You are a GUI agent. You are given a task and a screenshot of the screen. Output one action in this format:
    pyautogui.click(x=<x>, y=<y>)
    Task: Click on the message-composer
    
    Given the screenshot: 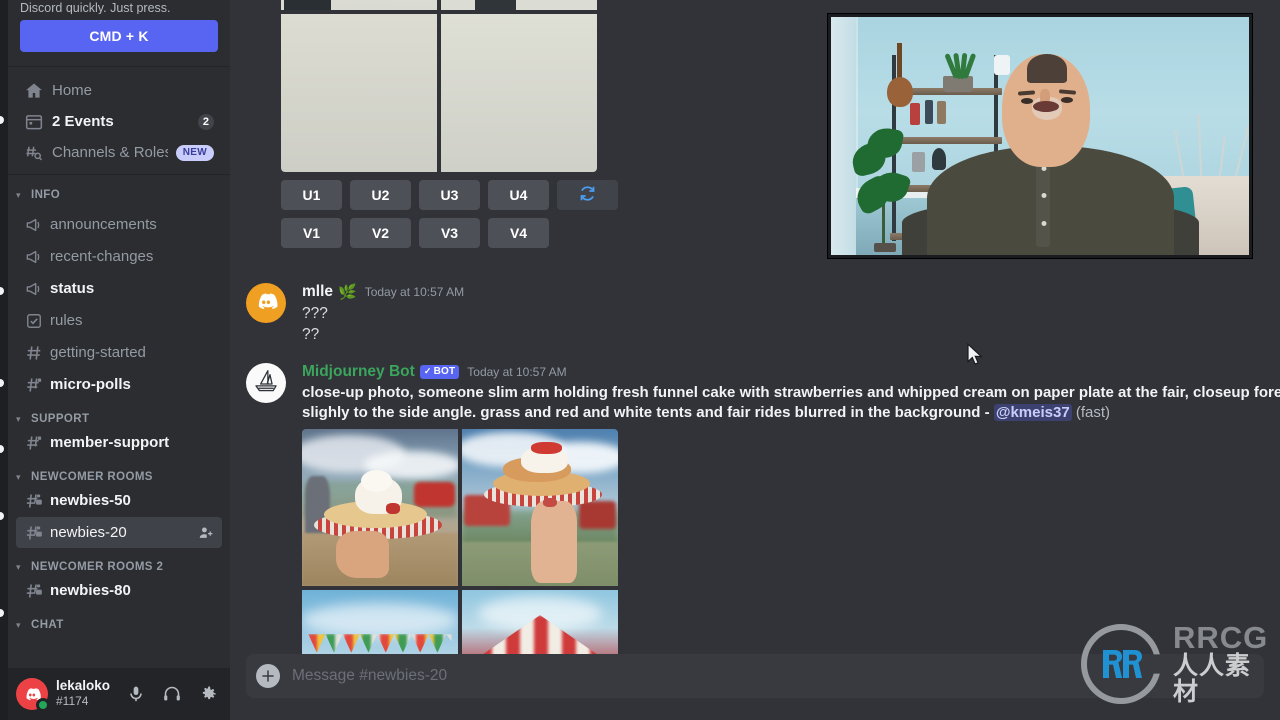 What is the action you would take?
    pyautogui.click(x=755, y=687)
    